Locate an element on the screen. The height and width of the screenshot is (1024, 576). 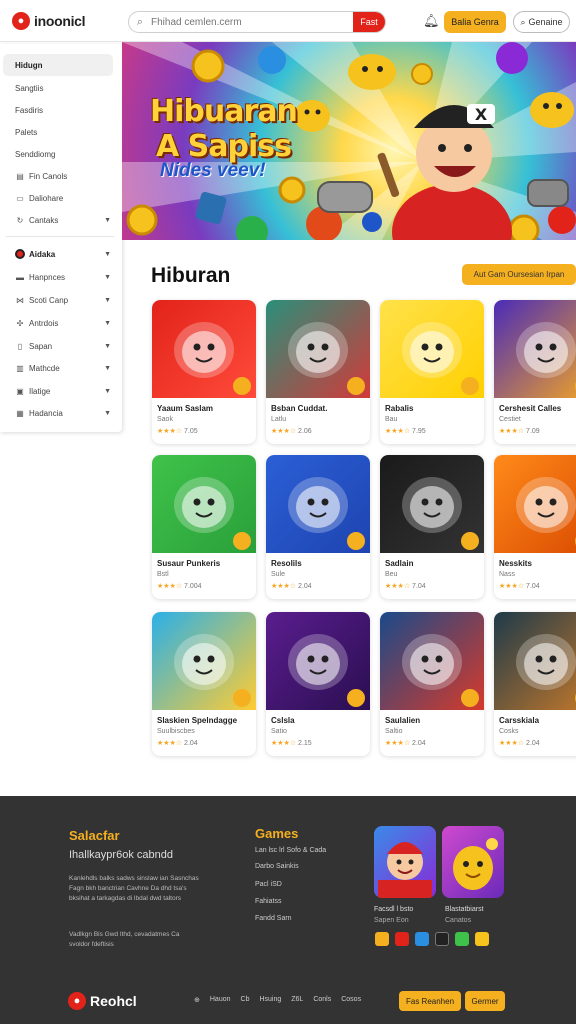
footer-bottom-link: Conls is located at coordinates (322, 1000).